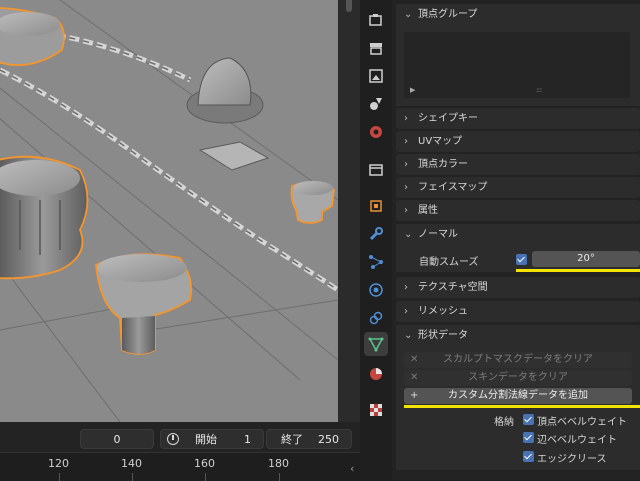 Image resolution: width=640 pixels, height=481 pixels. Describe the element at coordinates (180, 466) in the screenshot. I see `frame-ruler: 120 140 160 180` at that location.